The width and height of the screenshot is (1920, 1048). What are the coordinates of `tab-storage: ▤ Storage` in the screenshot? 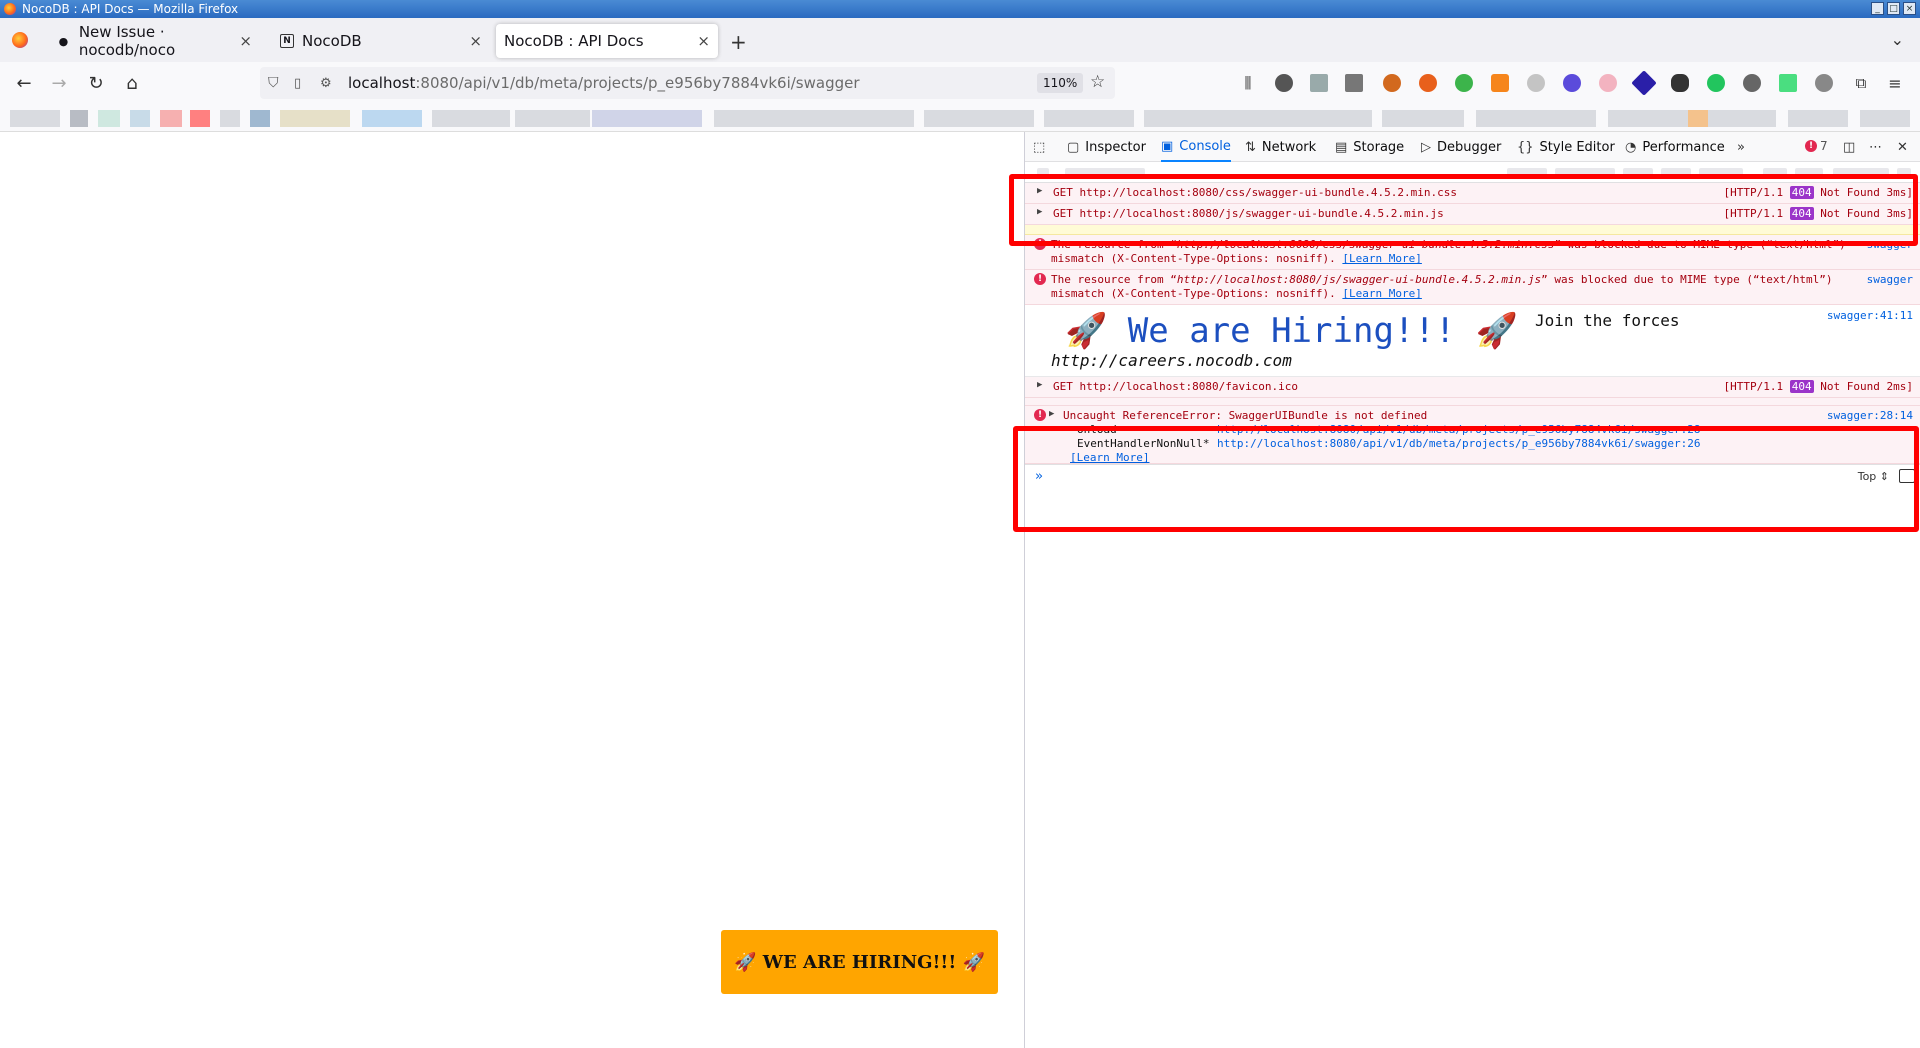 It's located at (1369, 147).